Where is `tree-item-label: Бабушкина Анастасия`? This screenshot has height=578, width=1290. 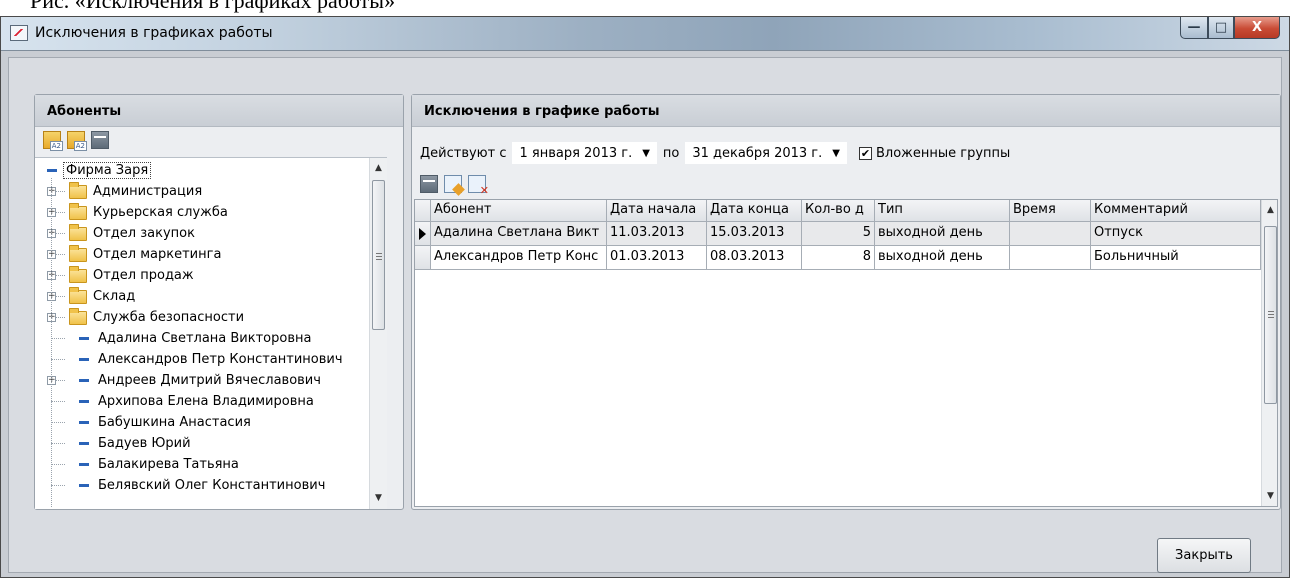 tree-item-label: Бабушкина Анастасия is located at coordinates (174, 422).